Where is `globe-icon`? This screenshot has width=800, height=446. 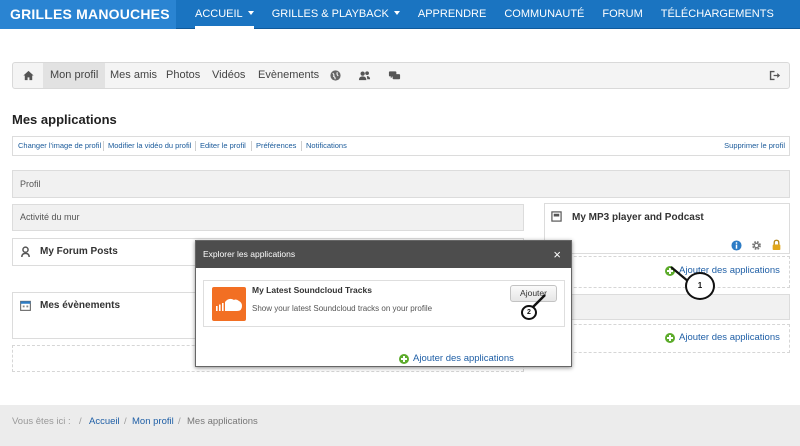
globe-icon is located at coordinates (335, 75).